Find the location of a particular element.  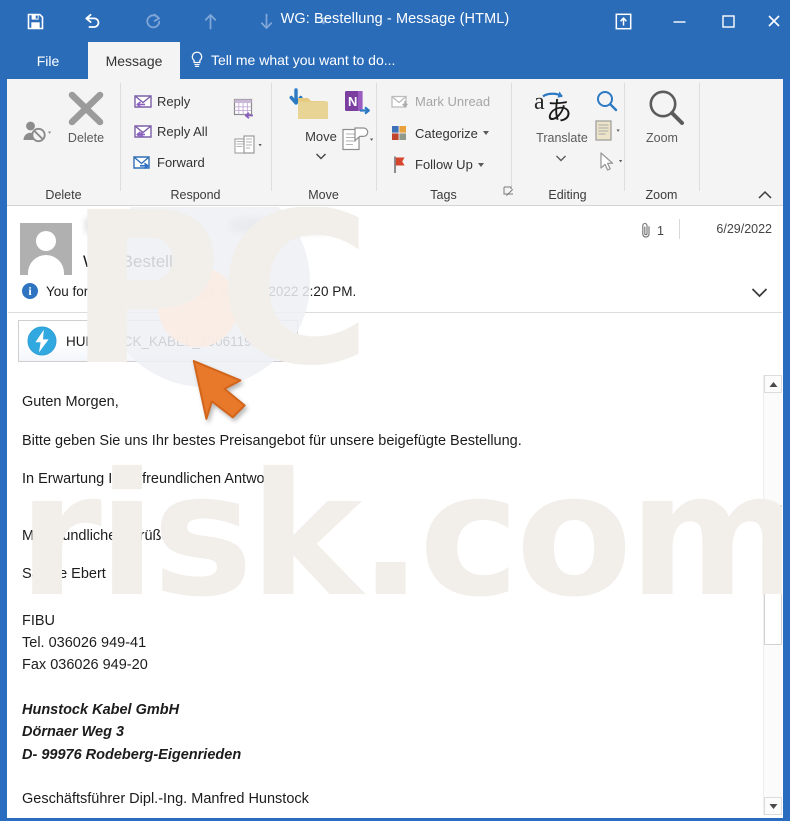

follow-up-label: Follow Up is located at coordinates (444, 164).